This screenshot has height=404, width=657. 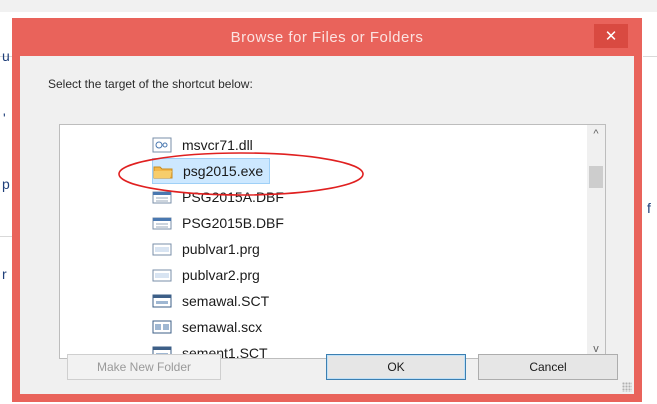 I want to click on make-new-folder-button: Make New Folder, so click(x=144, y=367).